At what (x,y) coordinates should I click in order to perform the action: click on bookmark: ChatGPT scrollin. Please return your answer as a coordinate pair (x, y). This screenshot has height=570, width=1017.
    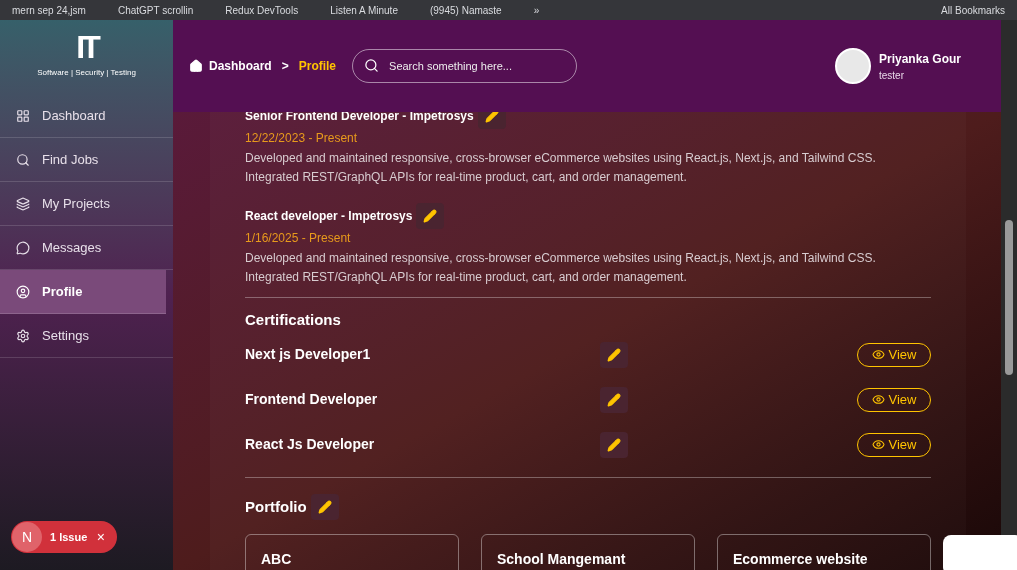
    Looking at the image, I should click on (155, 10).